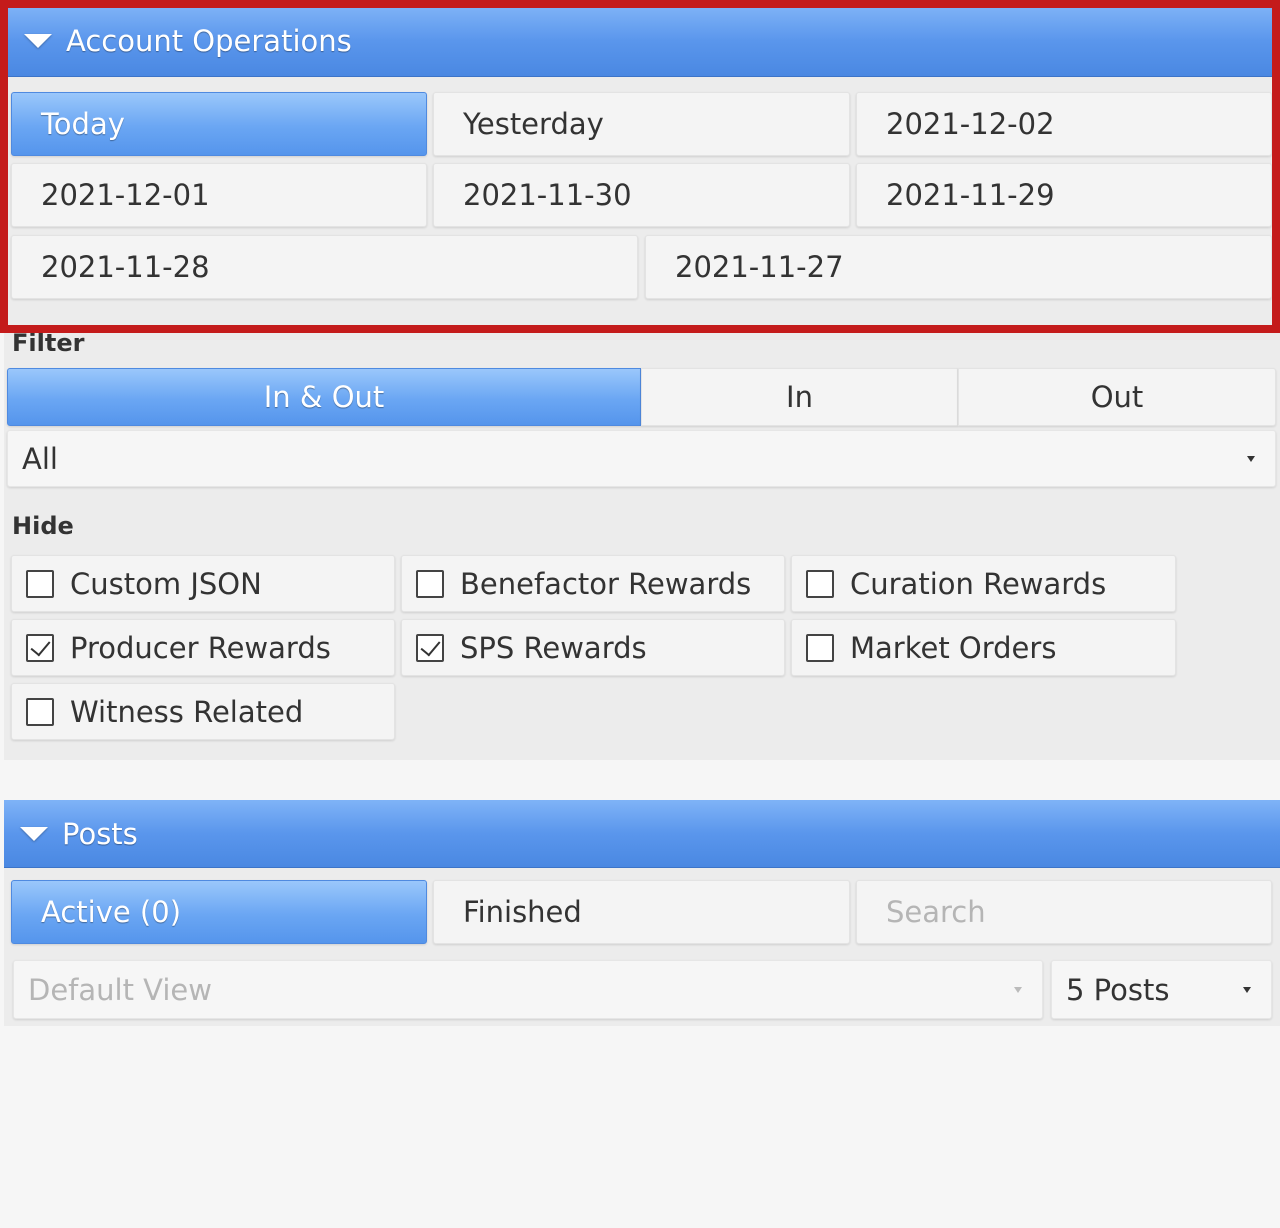 This screenshot has height=1228, width=1280. Describe the element at coordinates (48, 343) in the screenshot. I see `filter-label: Filter` at that location.